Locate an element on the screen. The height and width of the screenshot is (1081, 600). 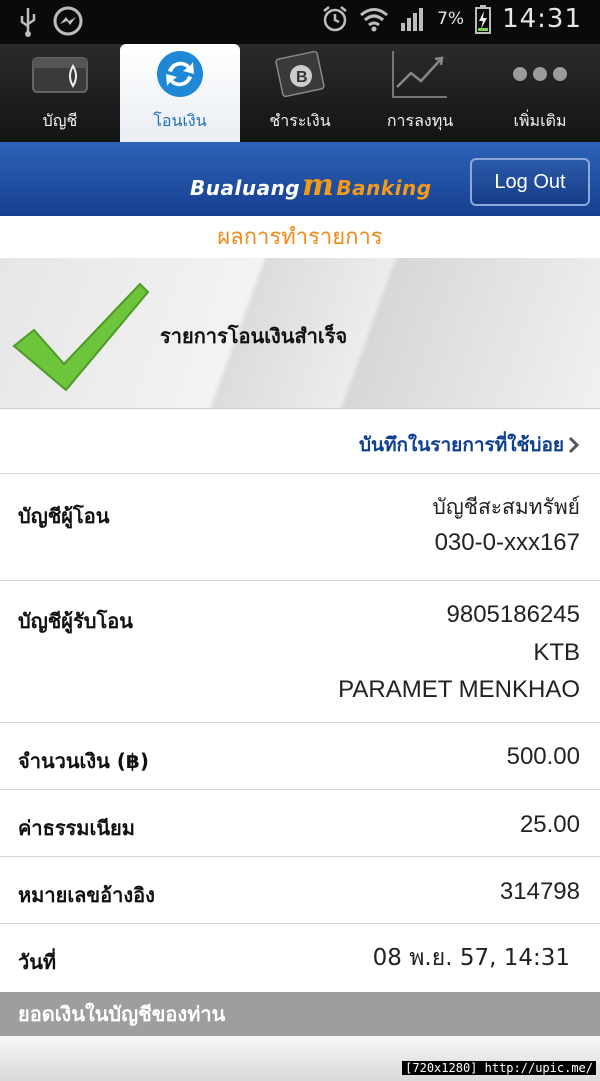
tab-label: การลงทุน is located at coordinates (420, 120).